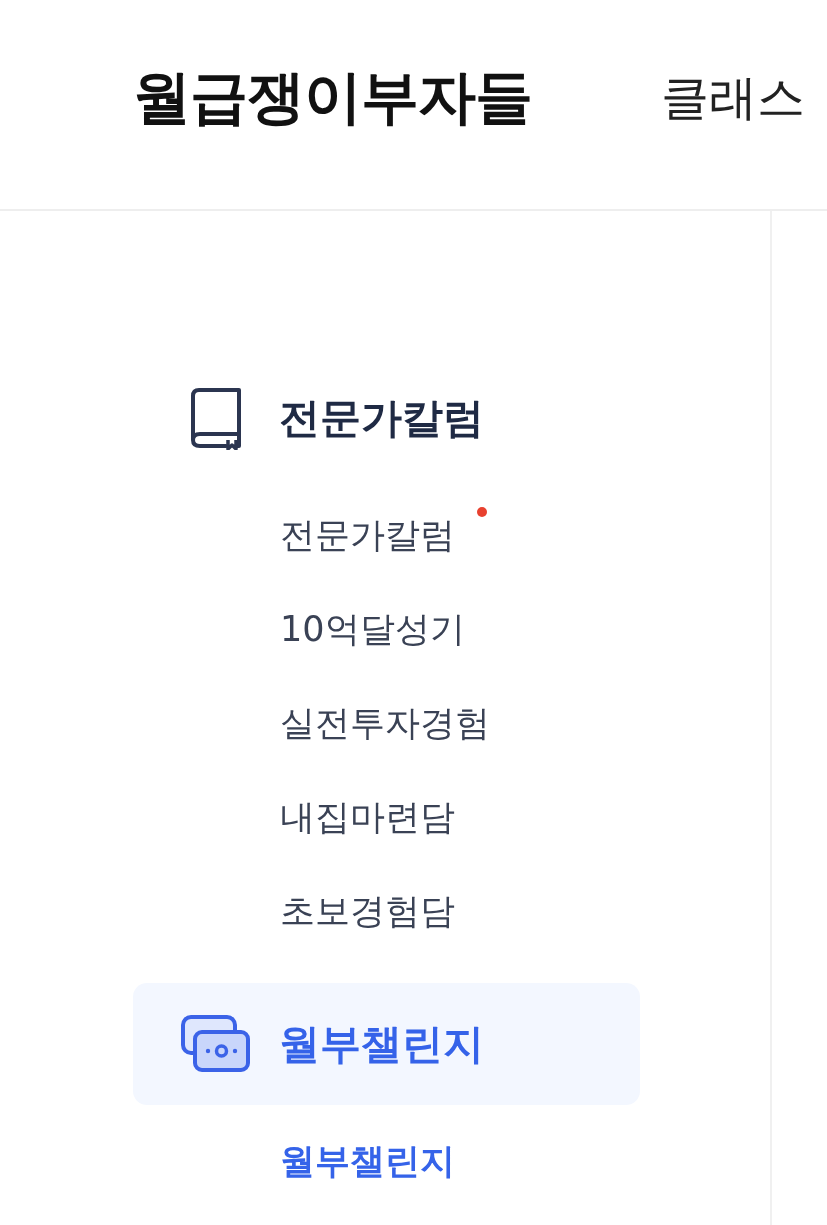  I want to click on nav-link: 클래스, so click(733, 96).